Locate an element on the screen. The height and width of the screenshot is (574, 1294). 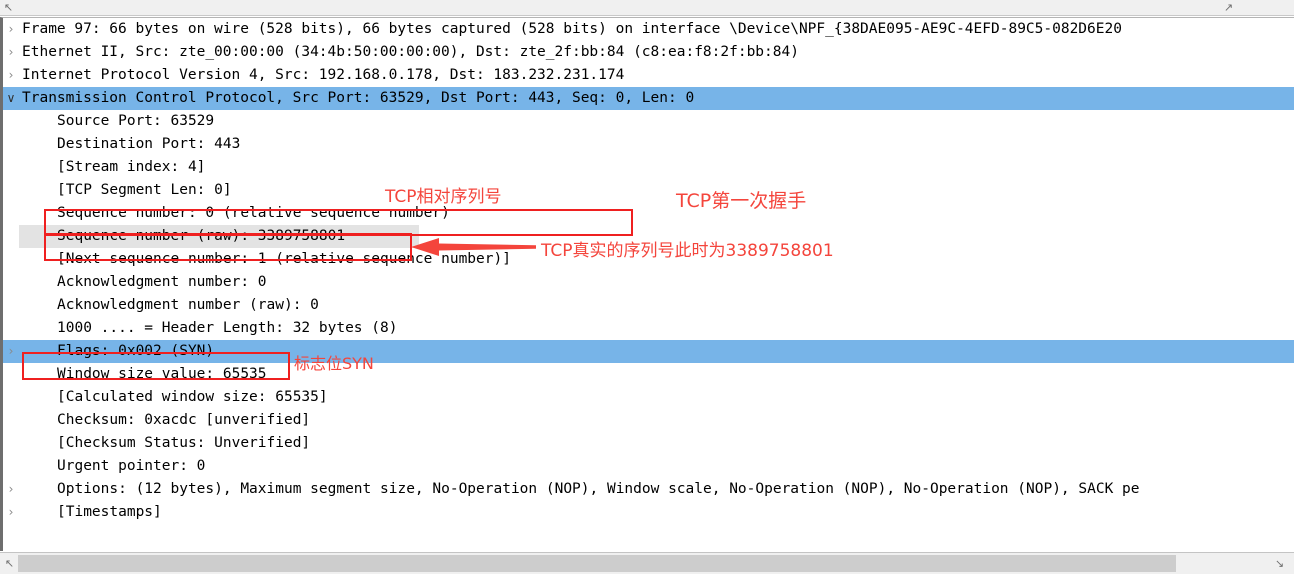
tree-row-label-checksum-status: [Checksum Status: Unverified] is located at coordinates (184, 443).